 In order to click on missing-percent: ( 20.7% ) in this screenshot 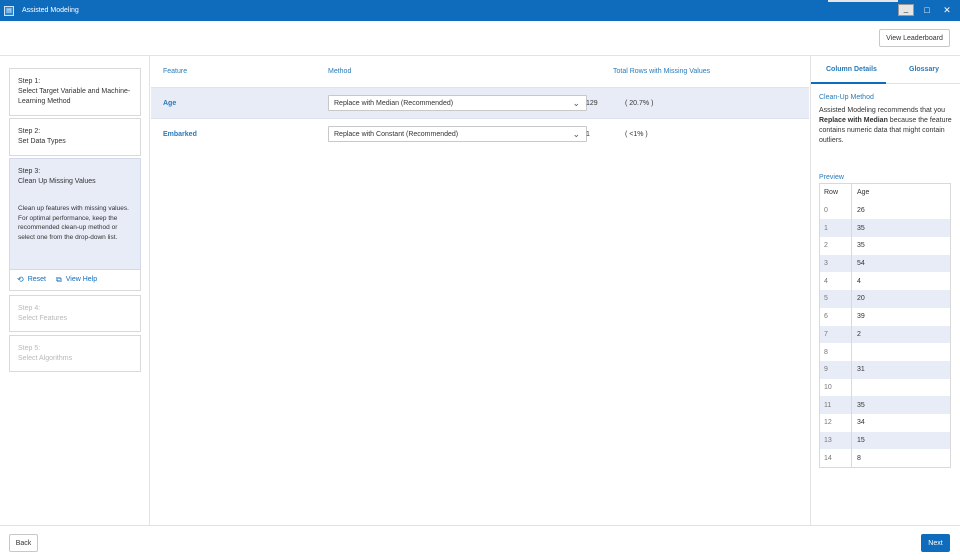, I will do `click(639, 103)`.